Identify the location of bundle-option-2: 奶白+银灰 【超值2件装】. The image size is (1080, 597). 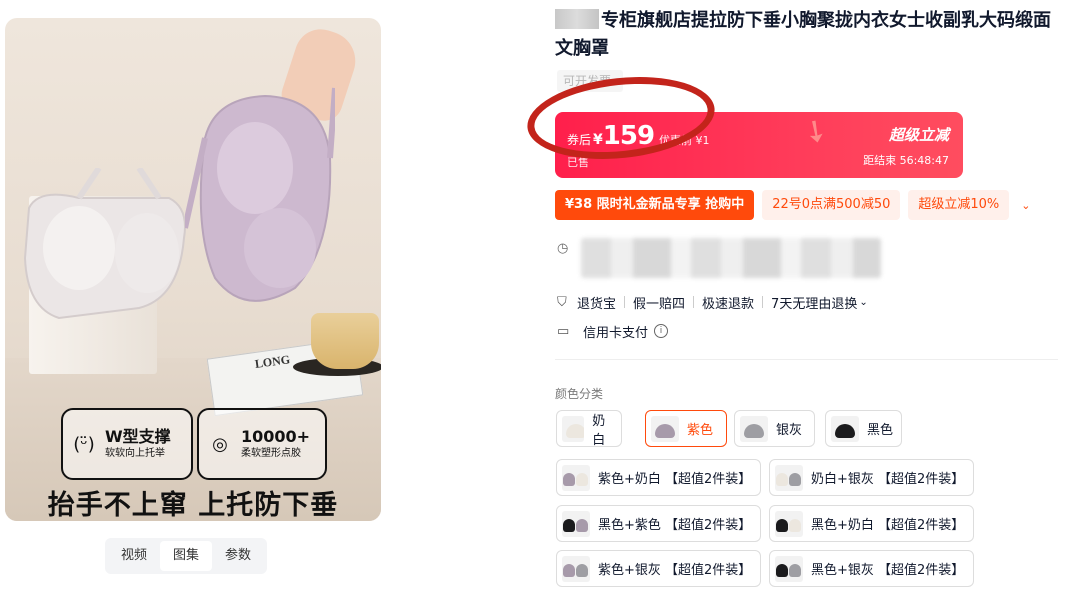
(871, 477).